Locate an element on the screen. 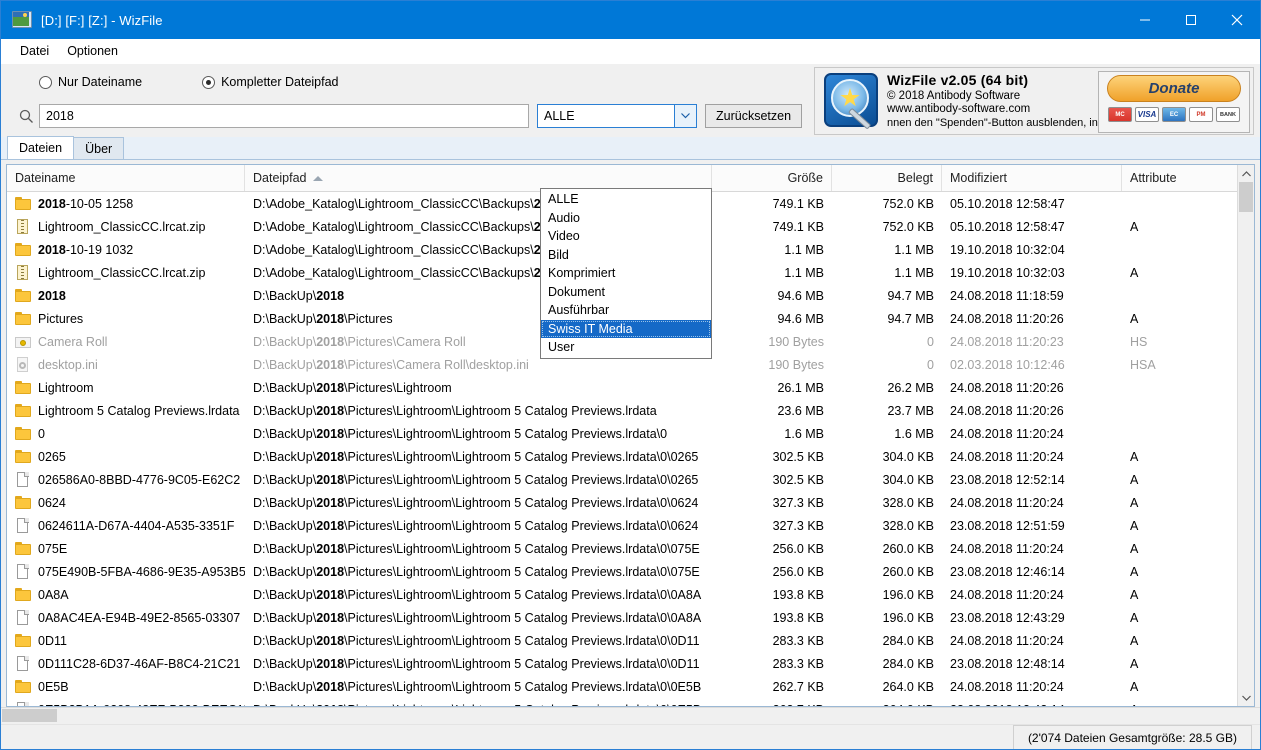 This screenshot has width=1261, height=750. cell-belegt: 1.1 MB is located at coordinates (914, 272).